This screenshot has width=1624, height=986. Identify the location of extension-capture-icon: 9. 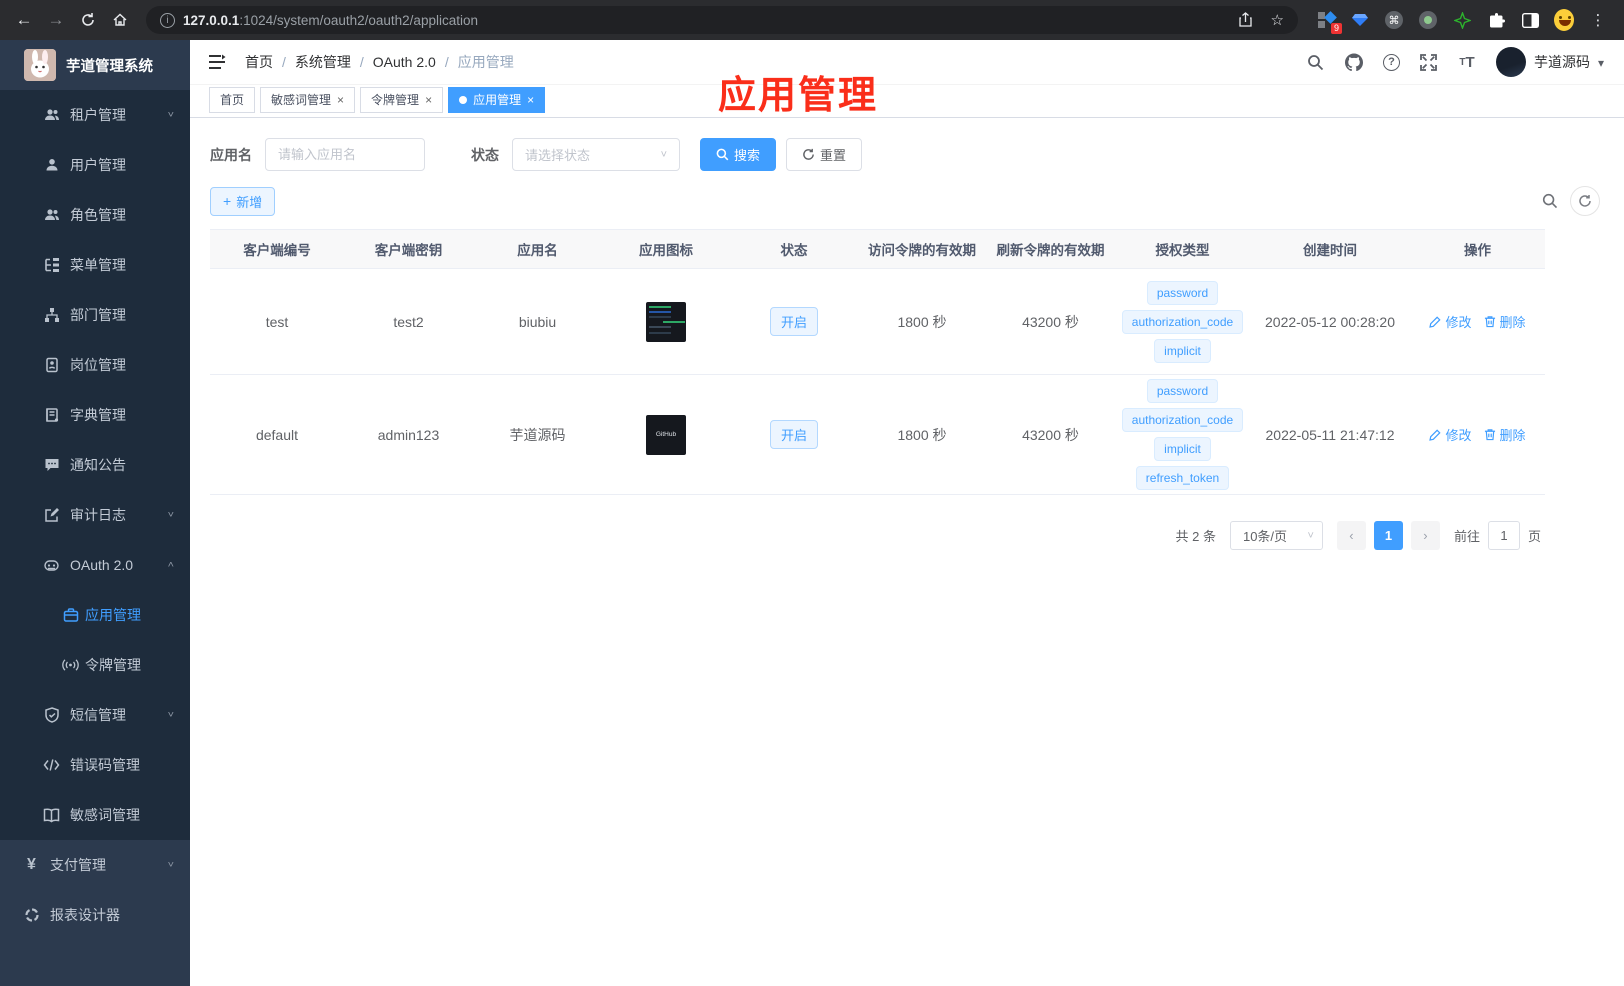
(1329, 22).